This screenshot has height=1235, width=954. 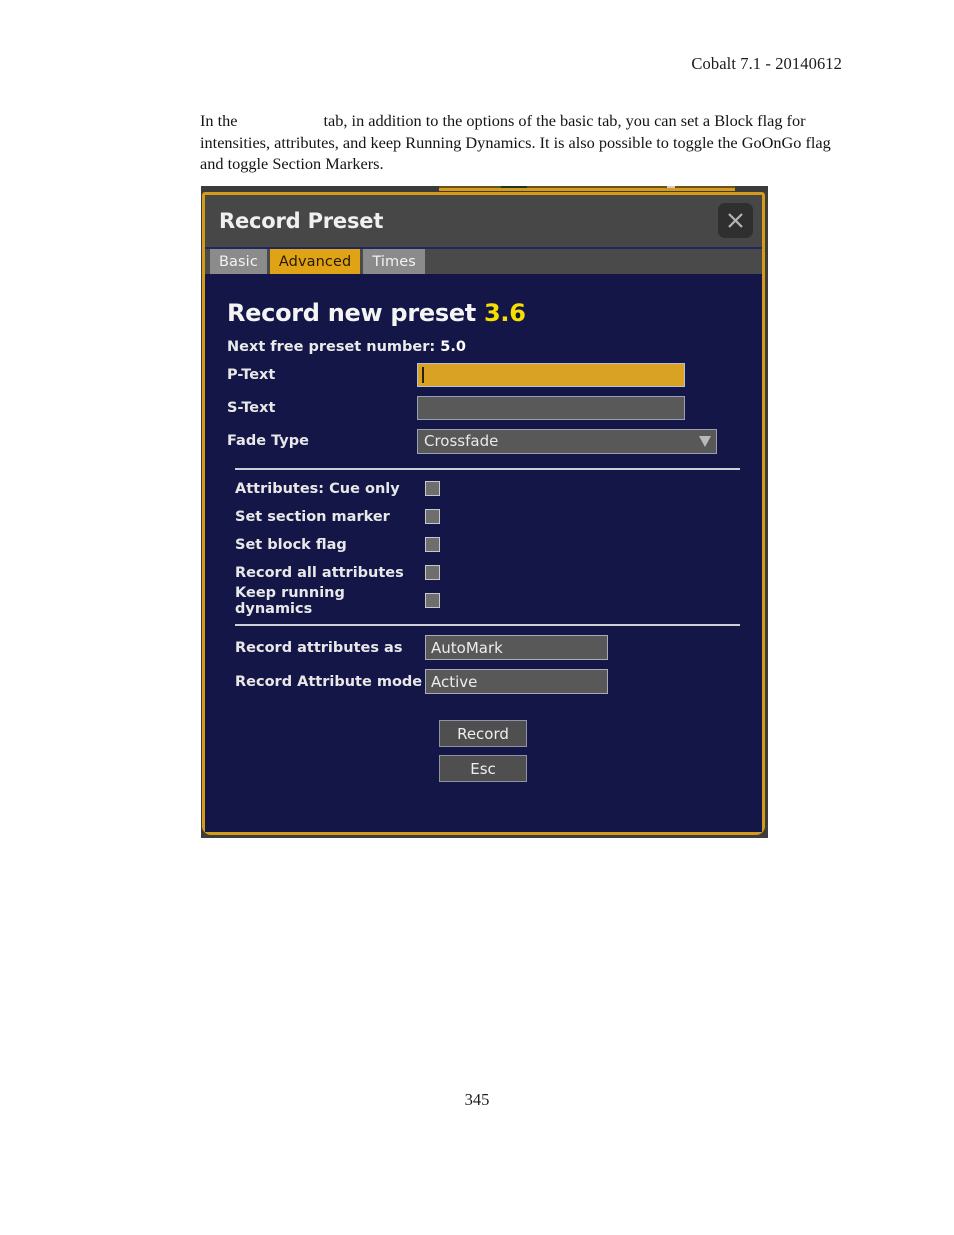 I want to click on checkbox-row-record-all-attributes: Record all attributes, so click(x=483, y=572).